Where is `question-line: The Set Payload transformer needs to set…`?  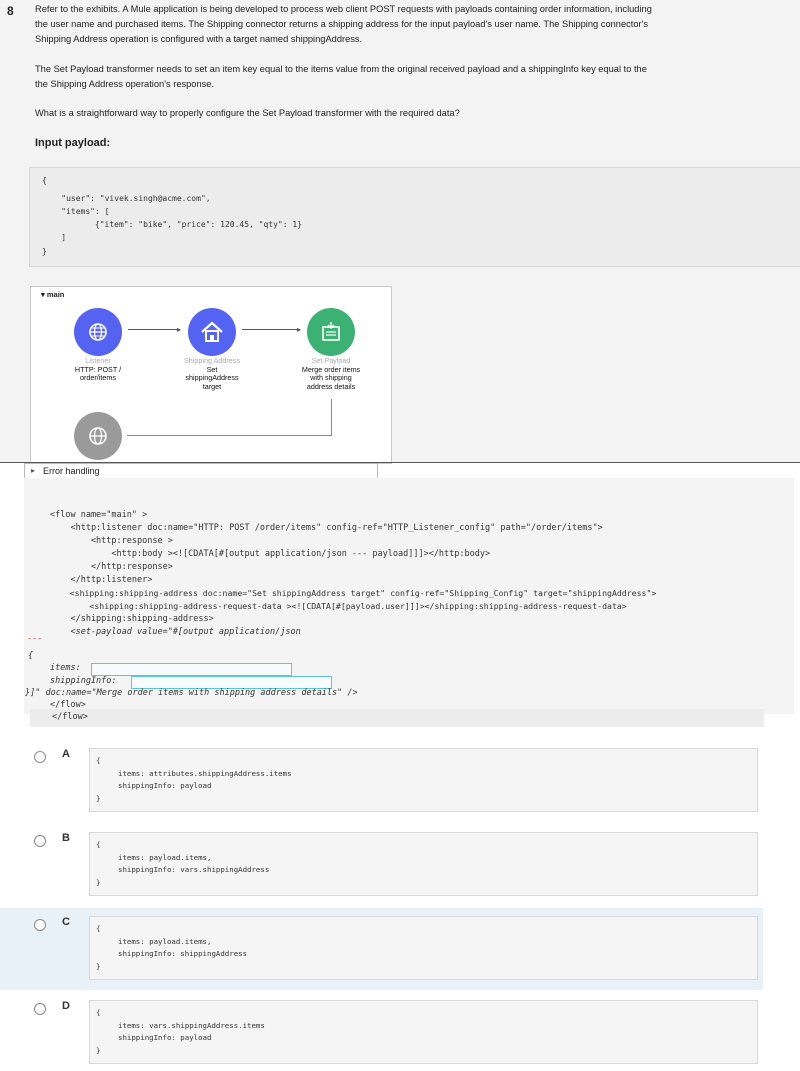 question-line: The Set Payload transformer needs to set… is located at coordinates (341, 69).